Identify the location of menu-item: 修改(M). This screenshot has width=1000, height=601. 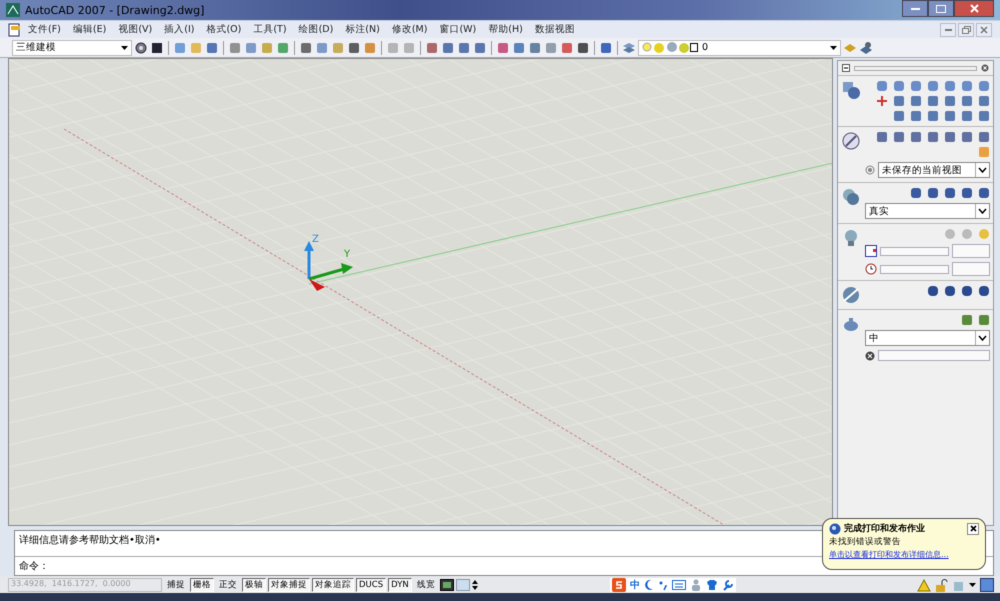
(410, 29).